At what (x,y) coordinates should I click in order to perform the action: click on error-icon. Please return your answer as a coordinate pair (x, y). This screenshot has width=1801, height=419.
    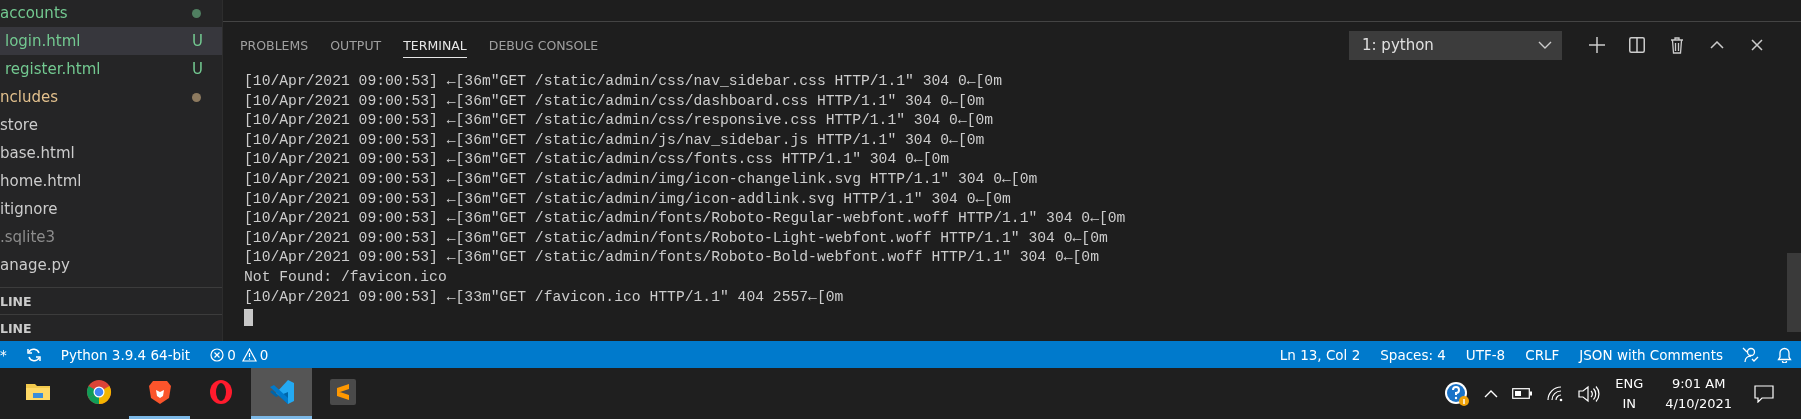
    Looking at the image, I should click on (217, 354).